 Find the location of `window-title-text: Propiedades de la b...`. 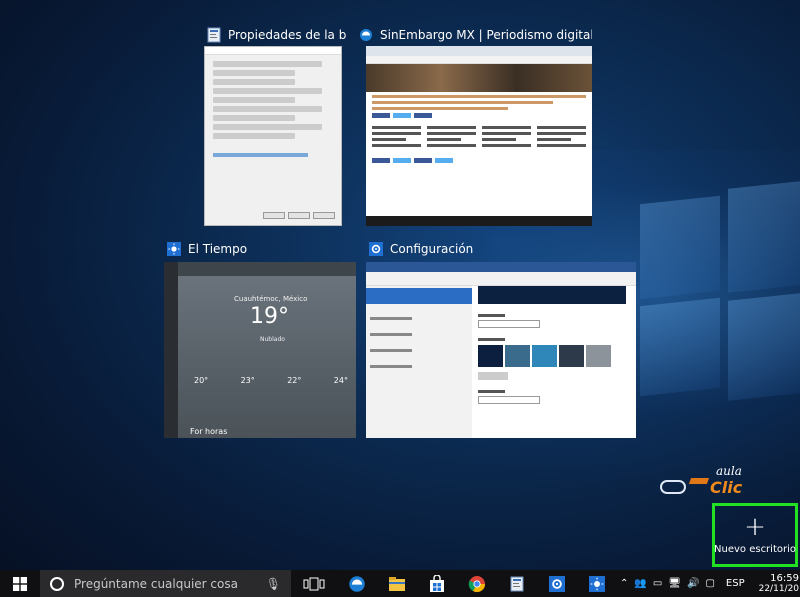

window-title-text: Propiedades de la b... is located at coordinates (287, 35).